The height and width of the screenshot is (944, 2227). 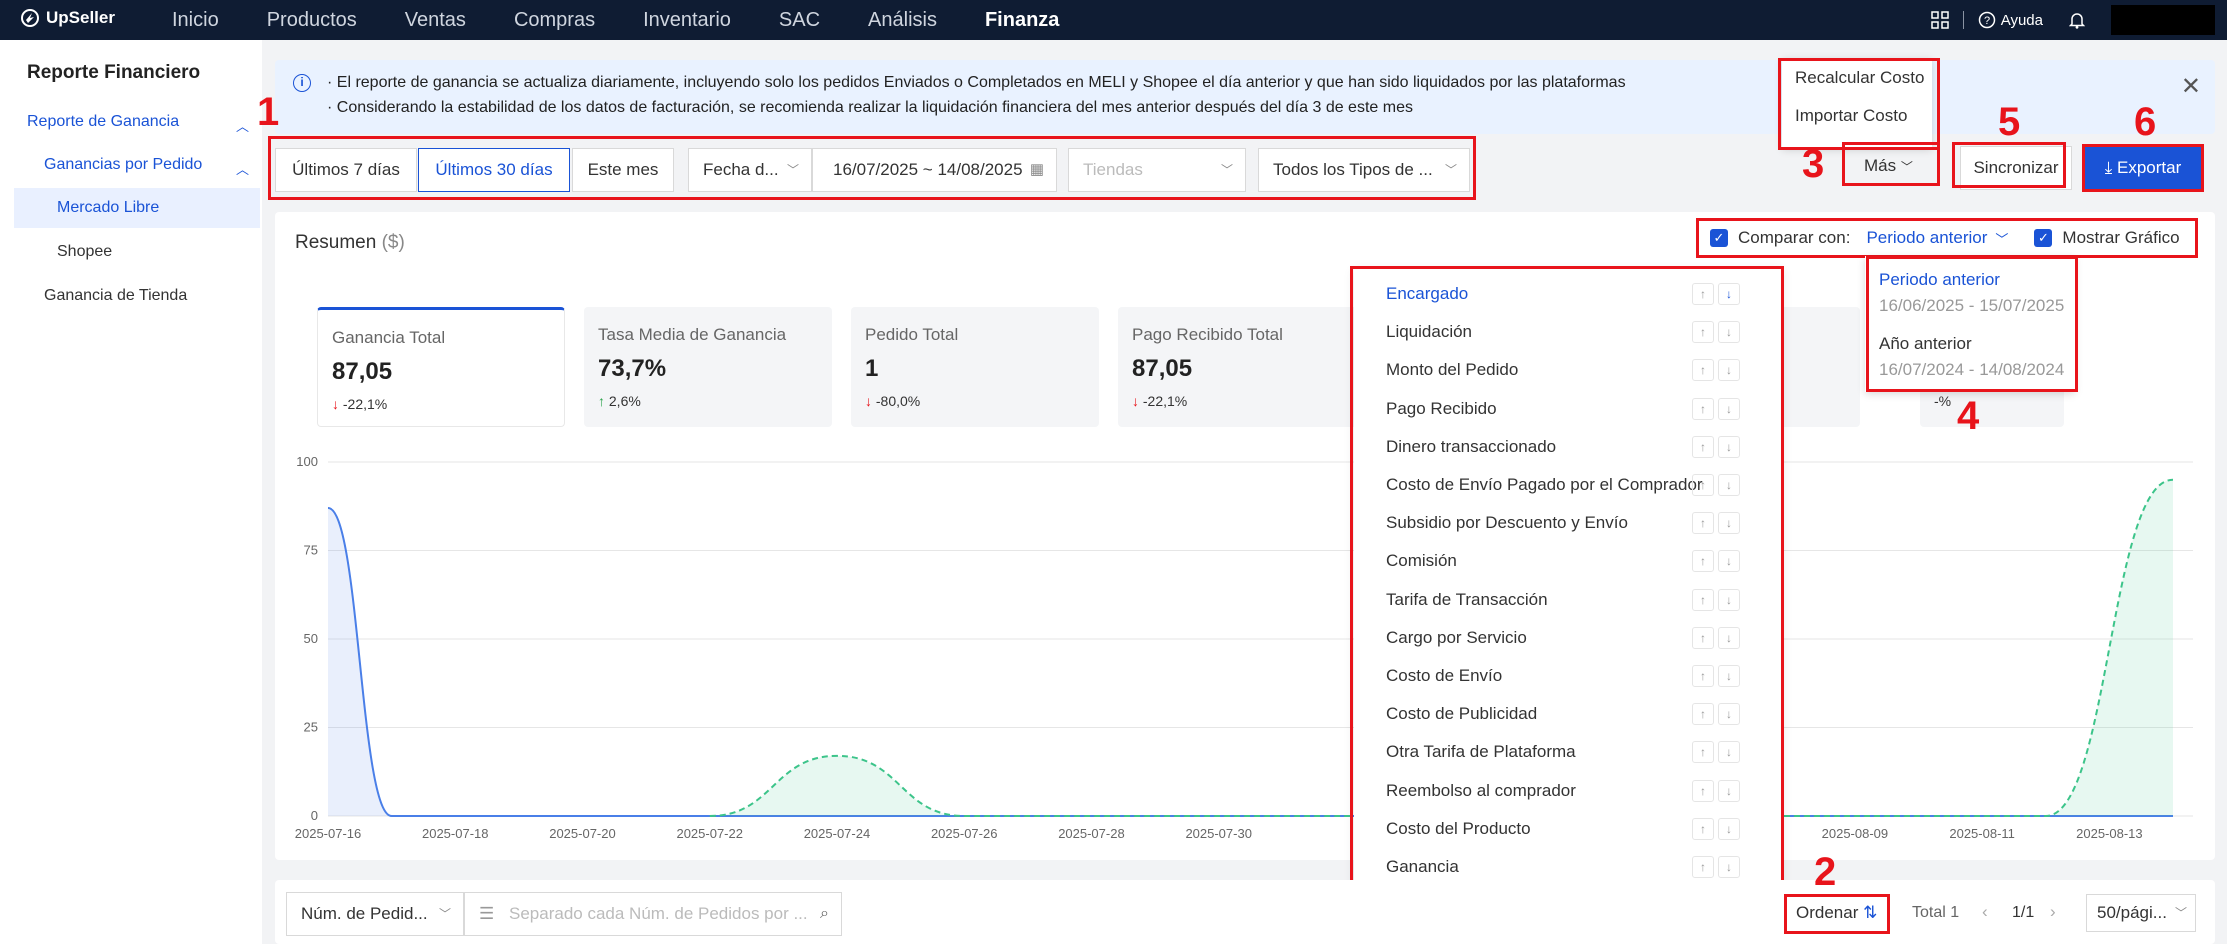 I want to click on nav-inventario: Inventario, so click(x=687, y=20).